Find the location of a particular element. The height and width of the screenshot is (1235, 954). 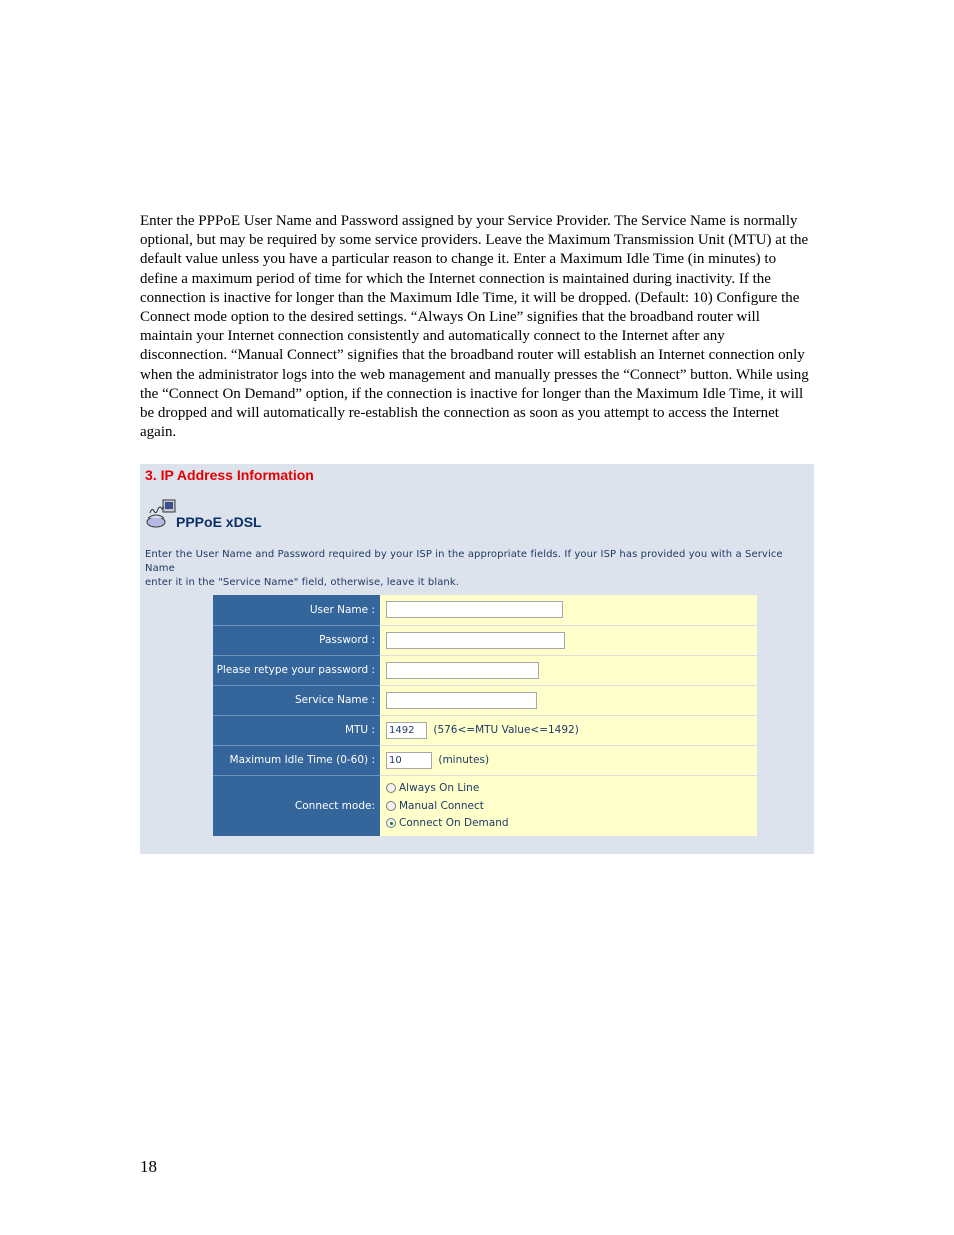

form-row-retype-password: Please retype your password : is located at coordinates (485, 670).